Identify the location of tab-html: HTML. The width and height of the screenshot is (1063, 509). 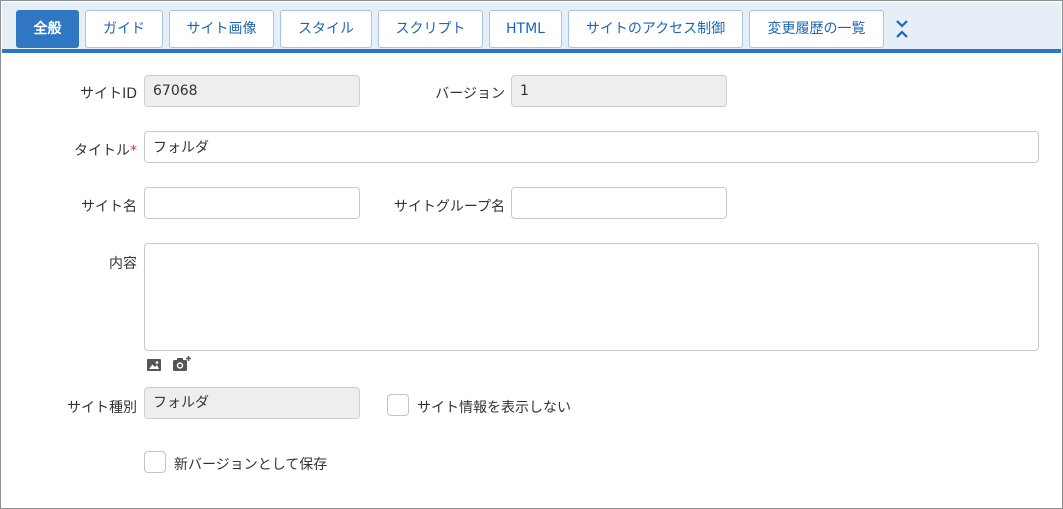
(525, 29).